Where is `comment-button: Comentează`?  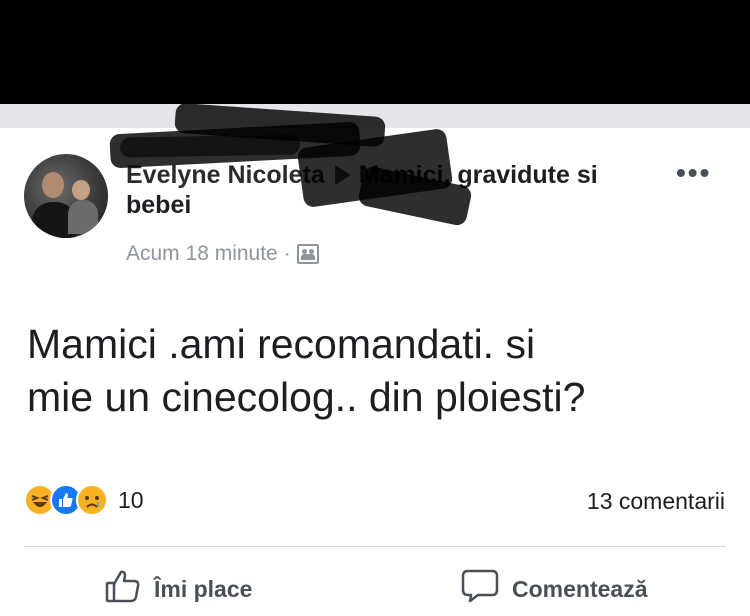 comment-button: Comentează is located at coordinates (553, 589).